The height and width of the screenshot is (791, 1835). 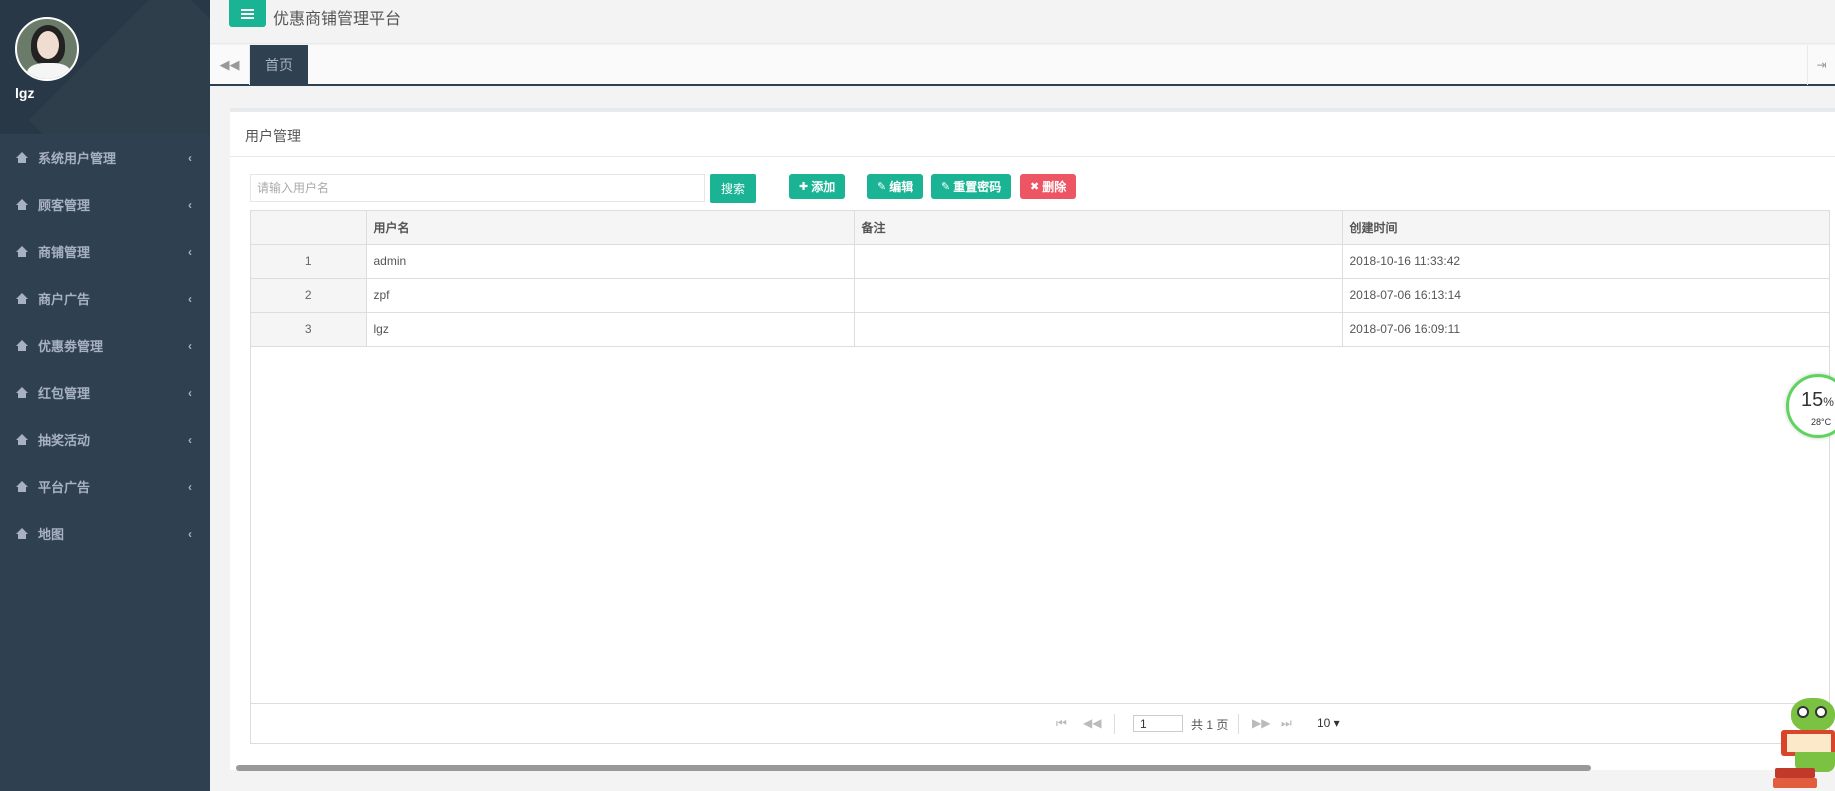 I want to click on table-row: 3 lgz 2018-07-06 16:09:11, so click(x=1040, y=329).